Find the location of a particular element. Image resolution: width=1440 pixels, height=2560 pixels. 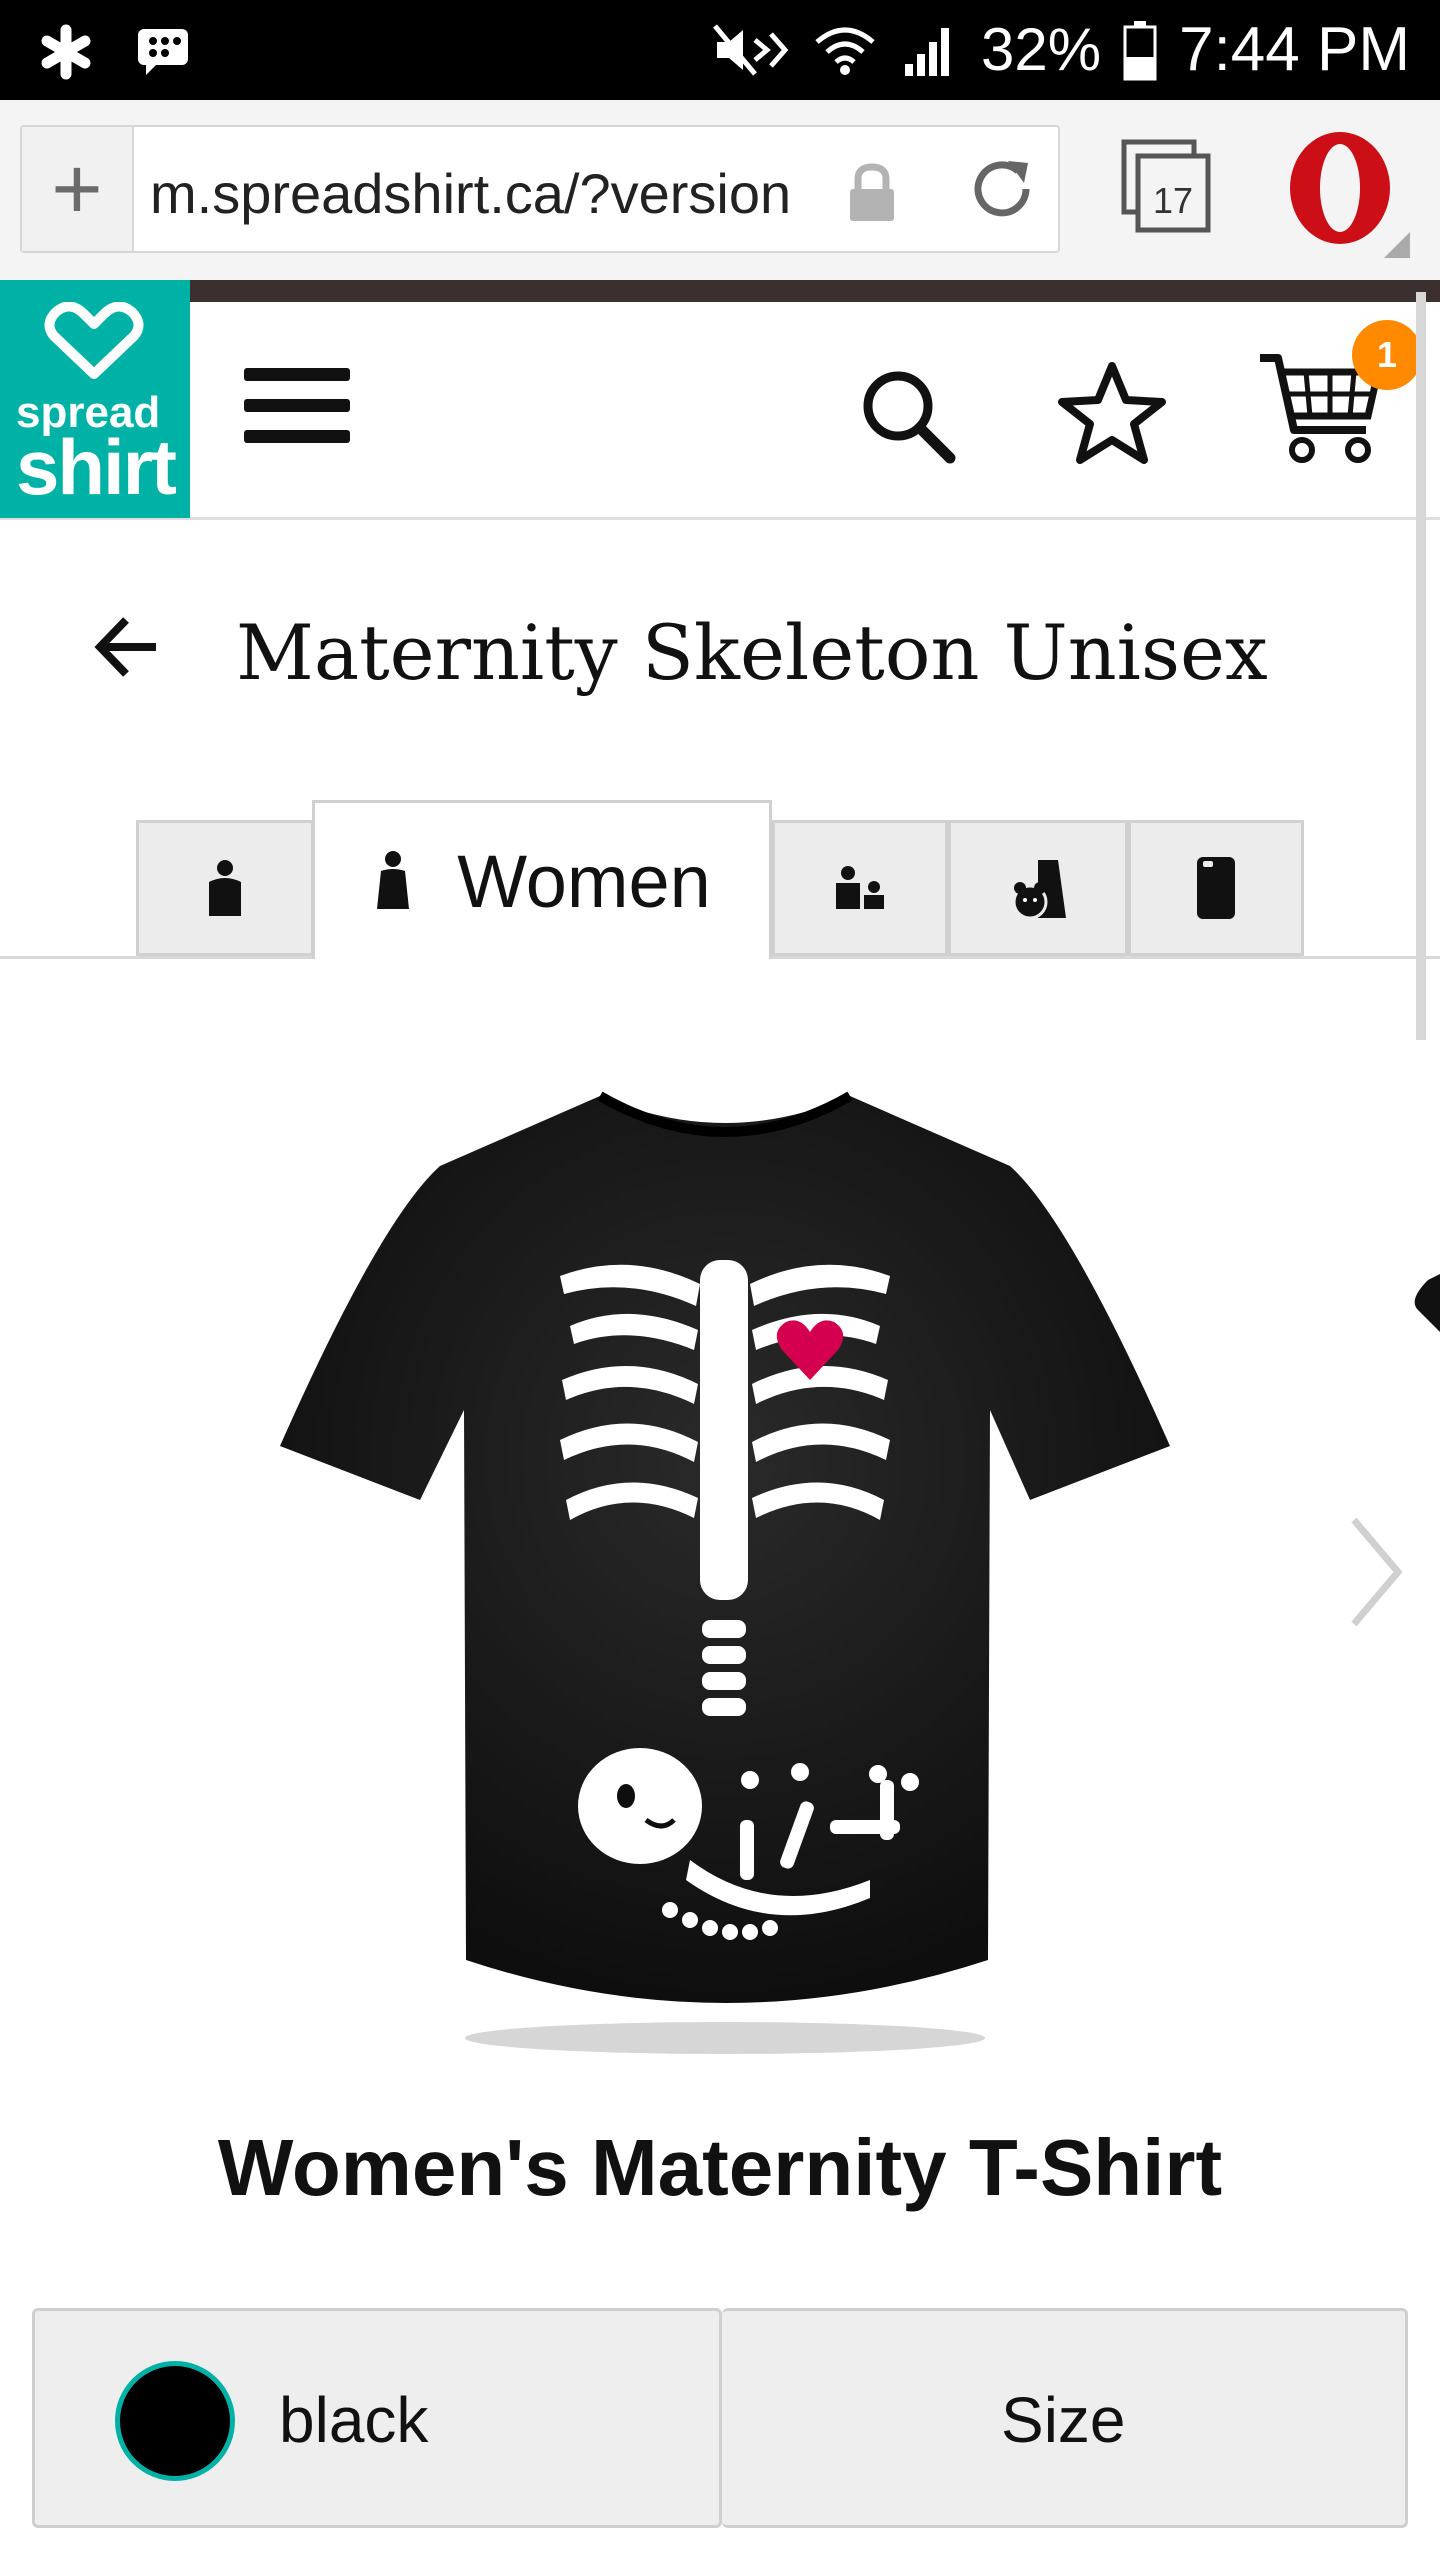

chevron-right-icon is located at coordinates (1376, 1572).